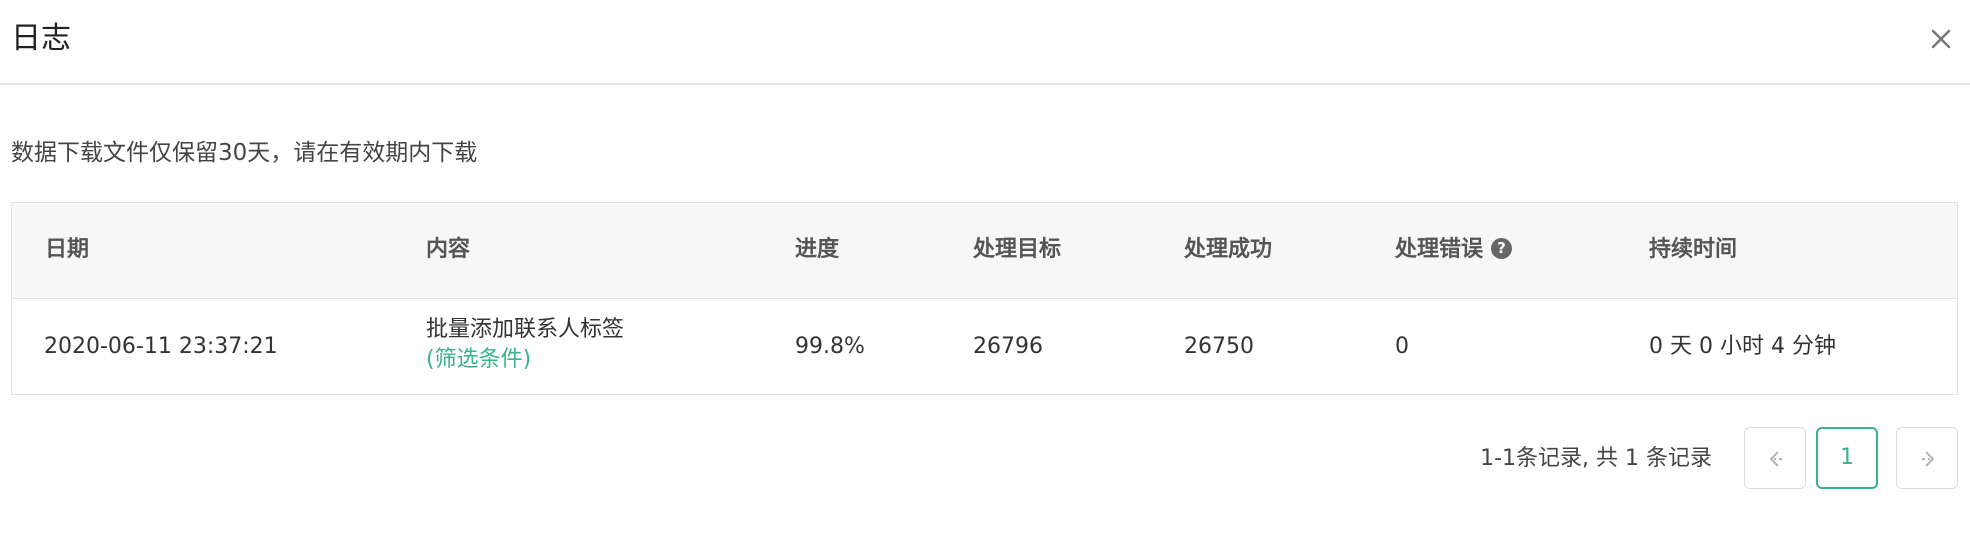 Image resolution: width=1970 pixels, height=556 pixels. I want to click on header-errors: 处理错误?, so click(1454, 250).